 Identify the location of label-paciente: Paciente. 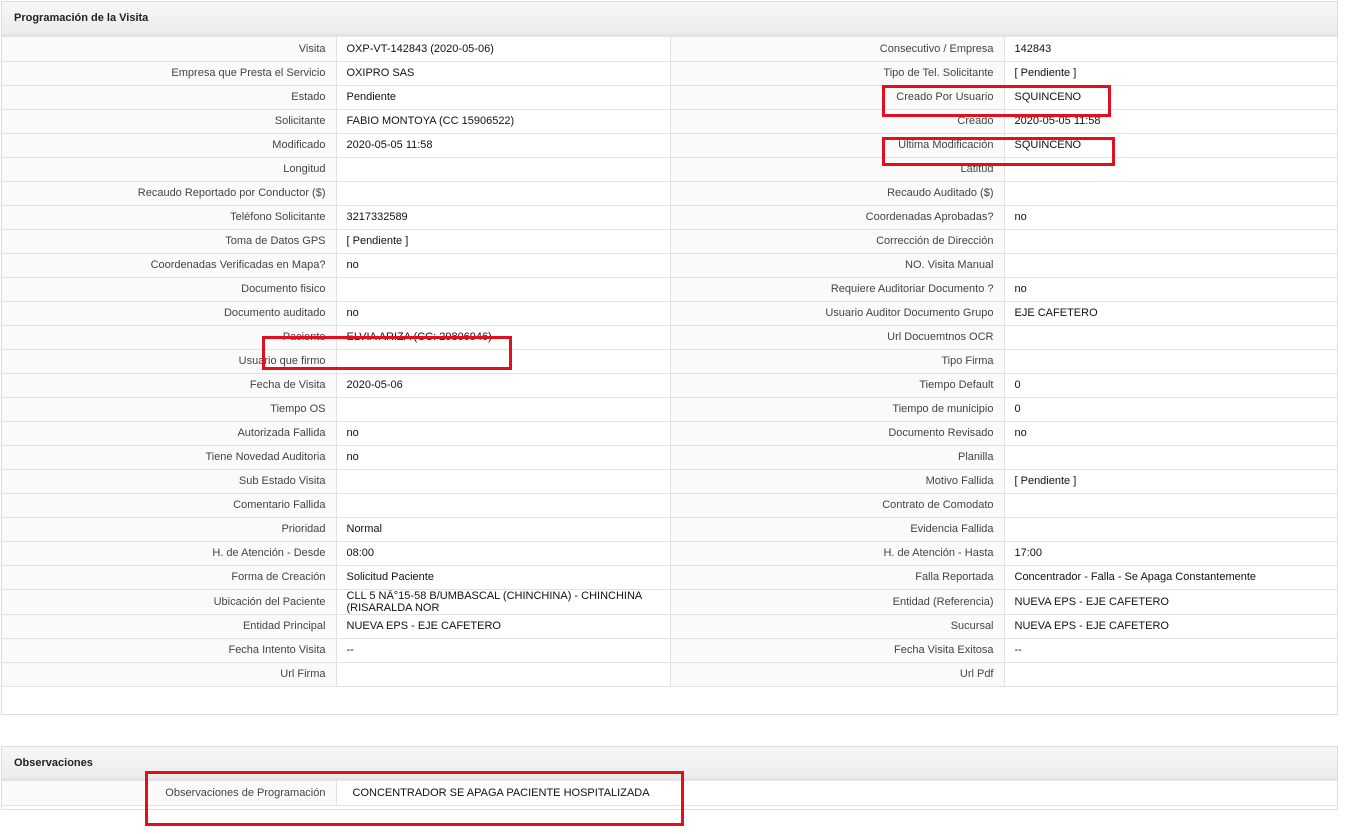
(169, 337).